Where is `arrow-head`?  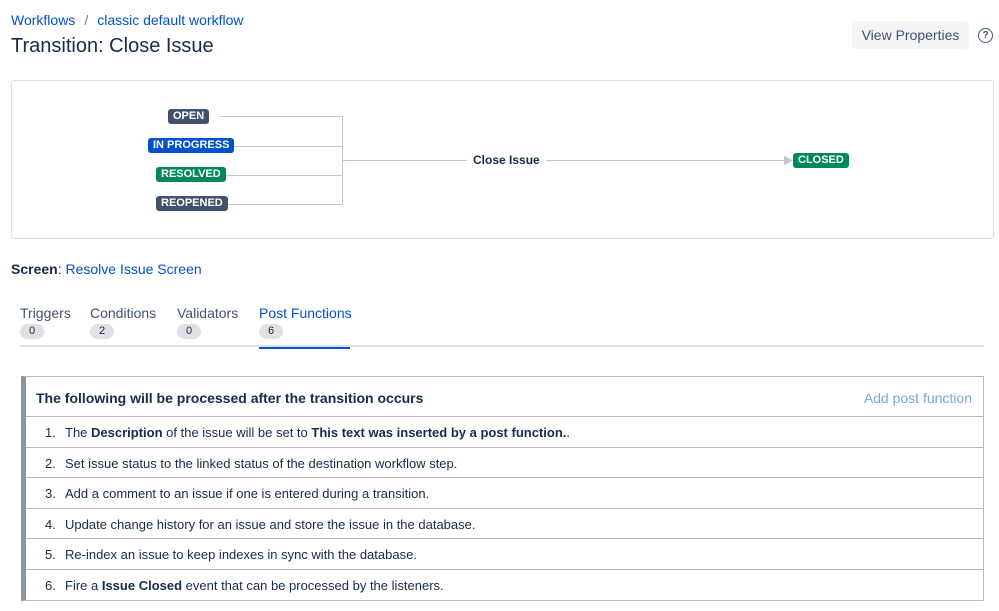
arrow-head is located at coordinates (788, 160).